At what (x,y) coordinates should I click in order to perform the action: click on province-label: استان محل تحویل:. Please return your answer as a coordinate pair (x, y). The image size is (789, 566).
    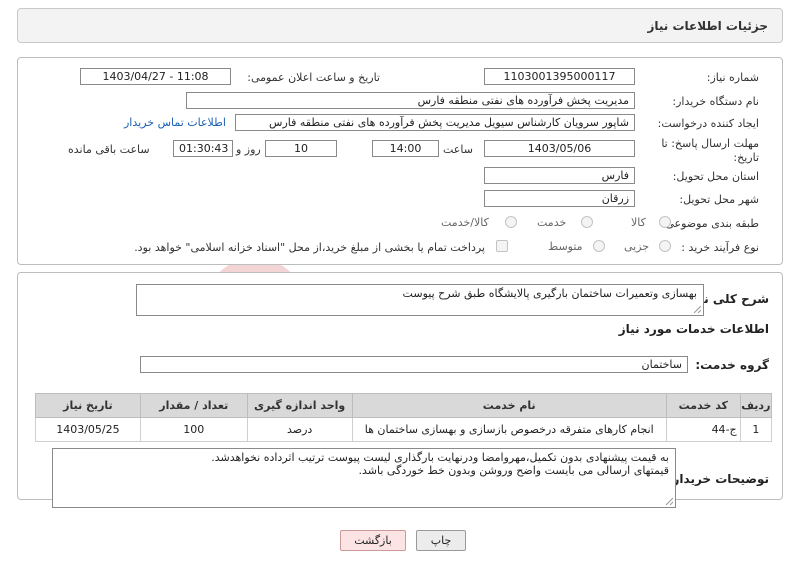
    Looking at the image, I should click on (715, 176).